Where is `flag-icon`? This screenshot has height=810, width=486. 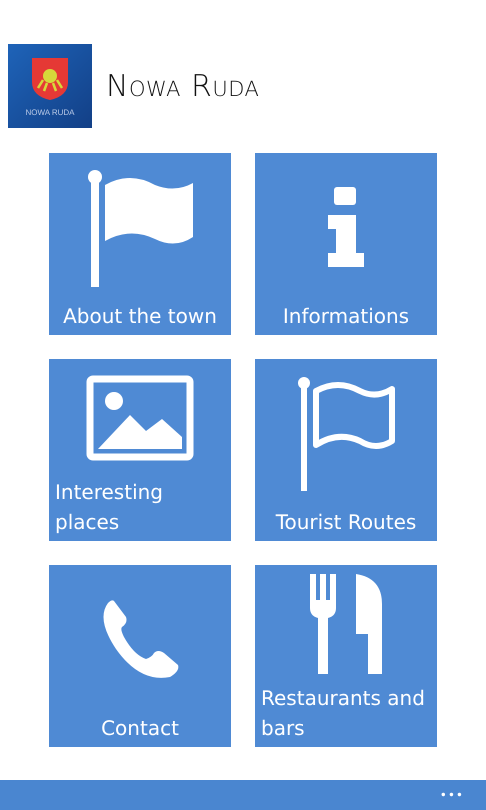
flag-icon is located at coordinates (140, 227).